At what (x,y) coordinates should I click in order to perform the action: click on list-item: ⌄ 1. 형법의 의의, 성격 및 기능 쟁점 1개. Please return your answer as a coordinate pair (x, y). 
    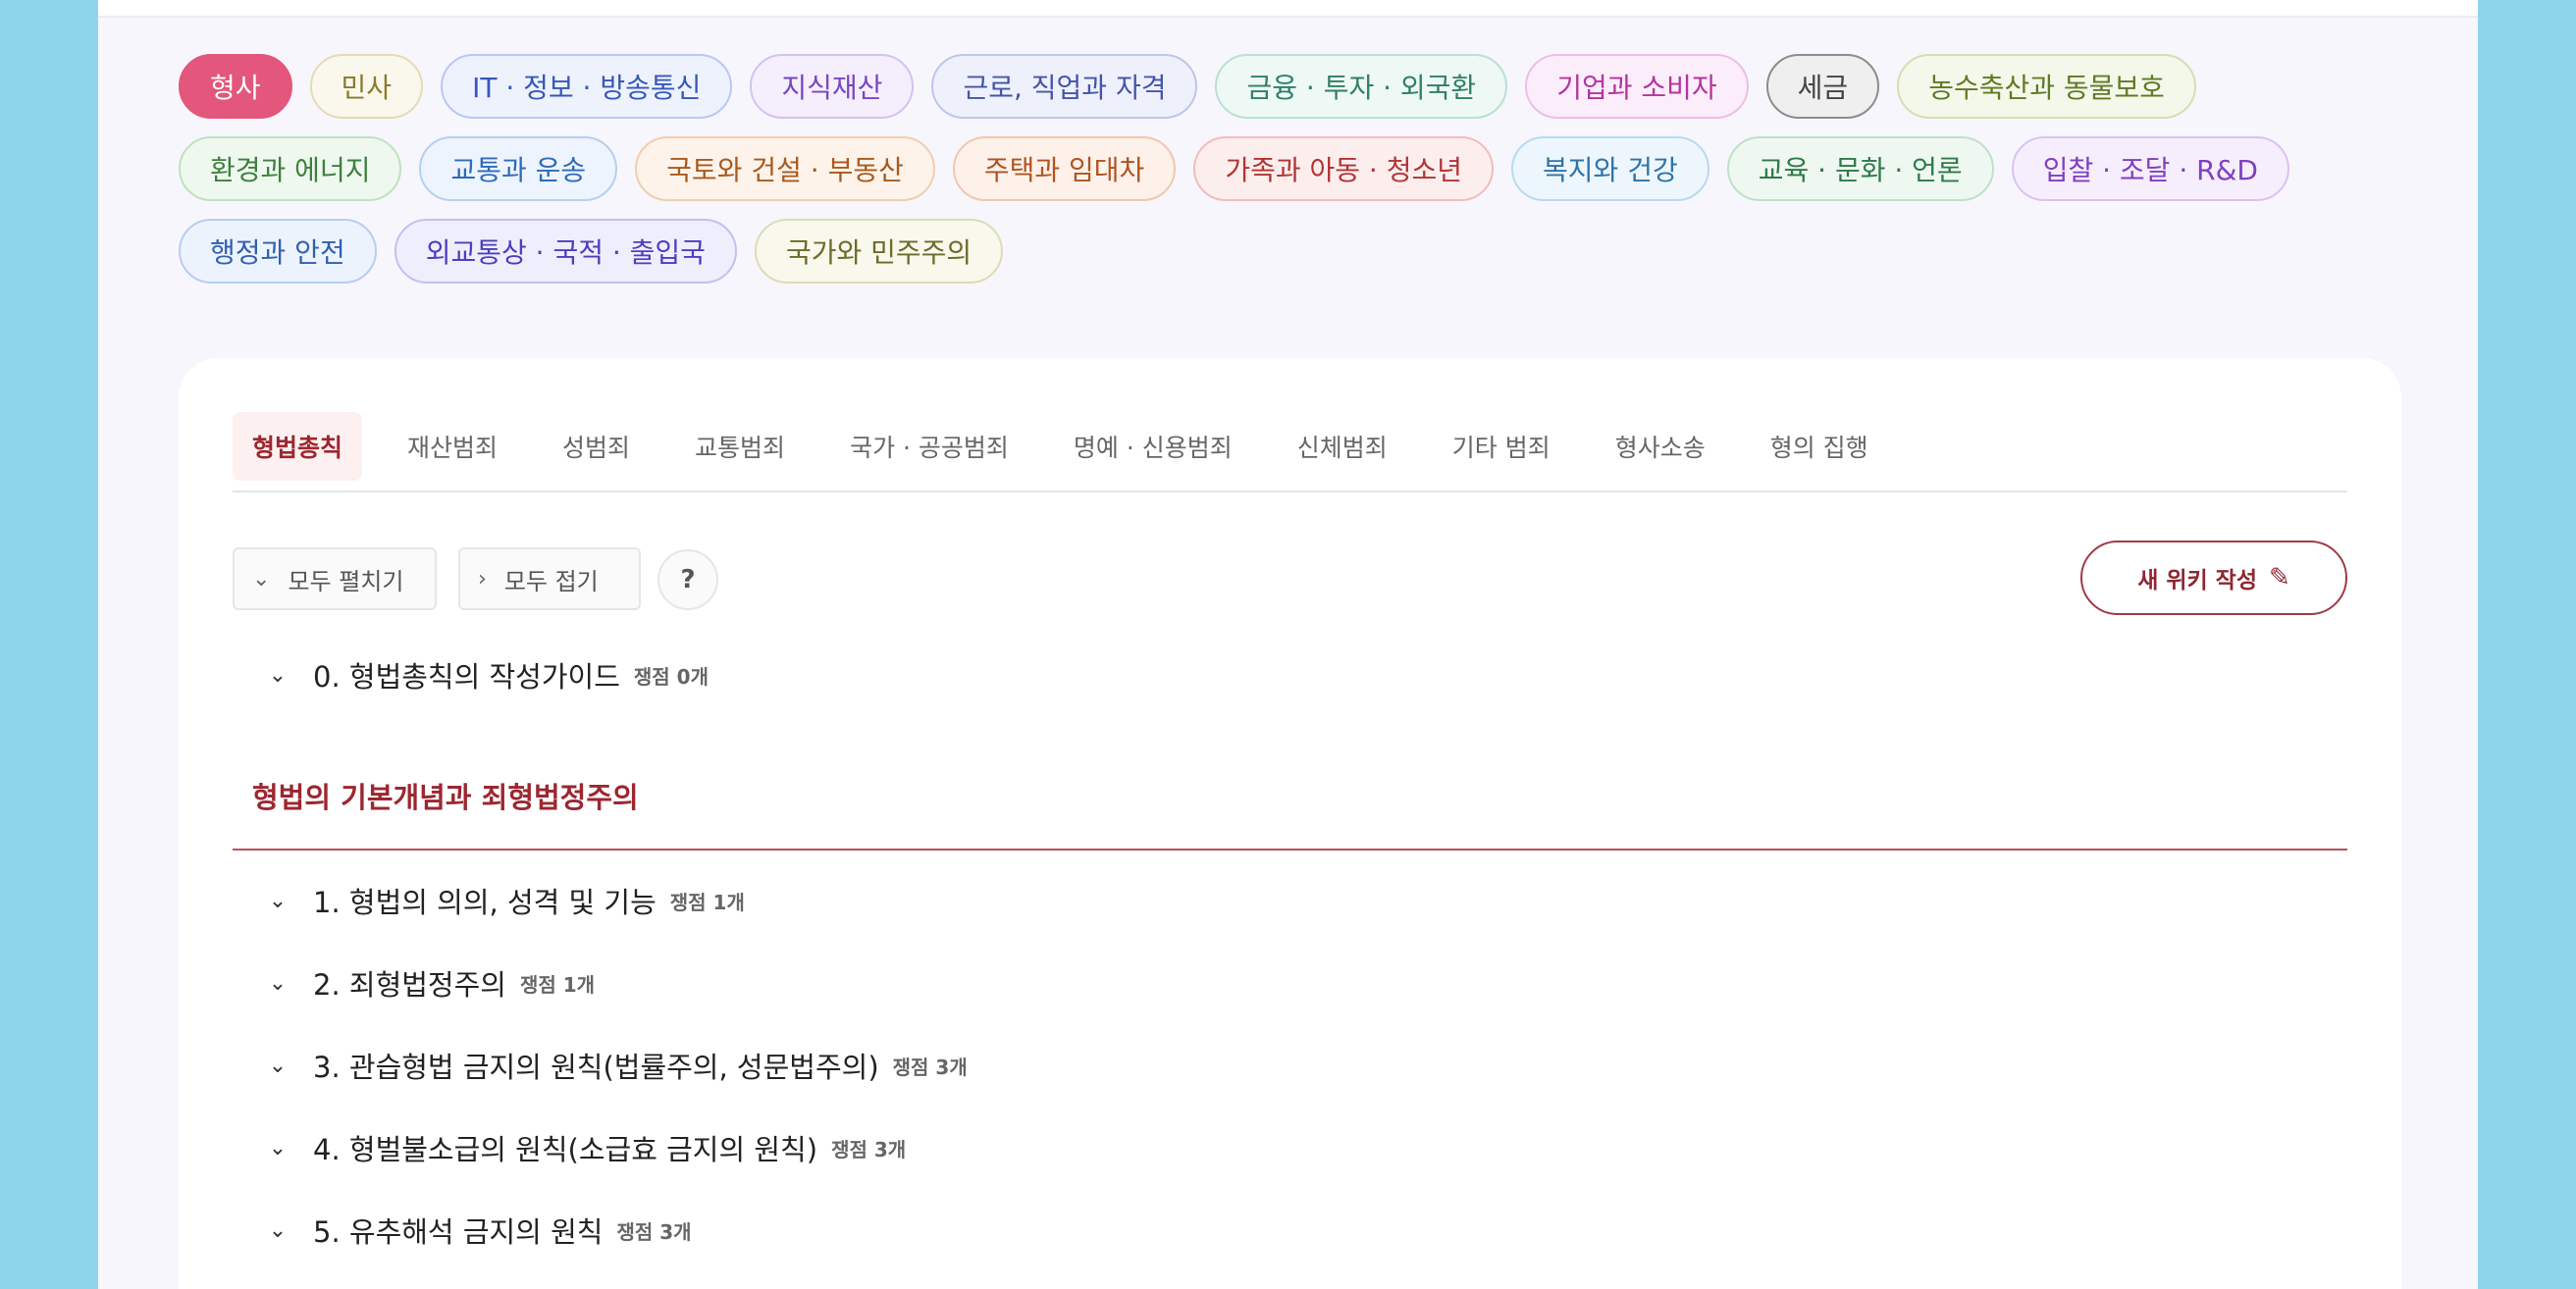
    Looking at the image, I should click on (506, 900).